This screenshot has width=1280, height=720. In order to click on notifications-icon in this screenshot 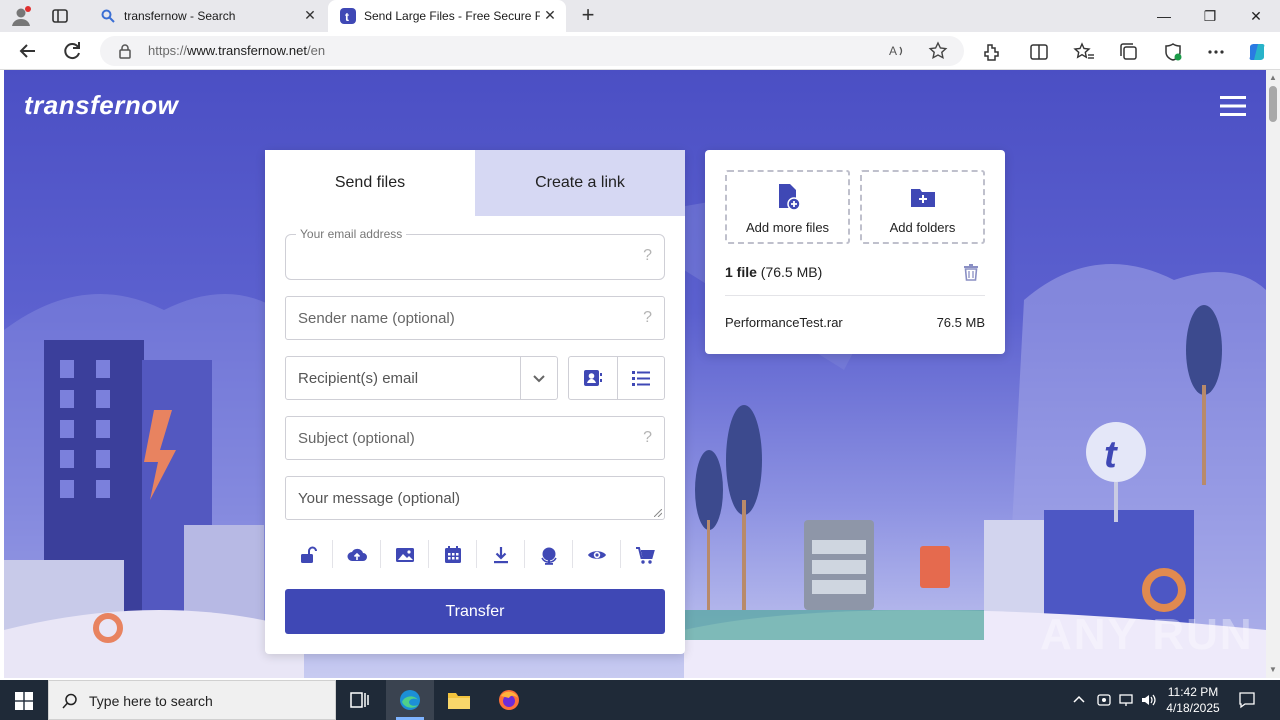, I will do `click(1247, 700)`.